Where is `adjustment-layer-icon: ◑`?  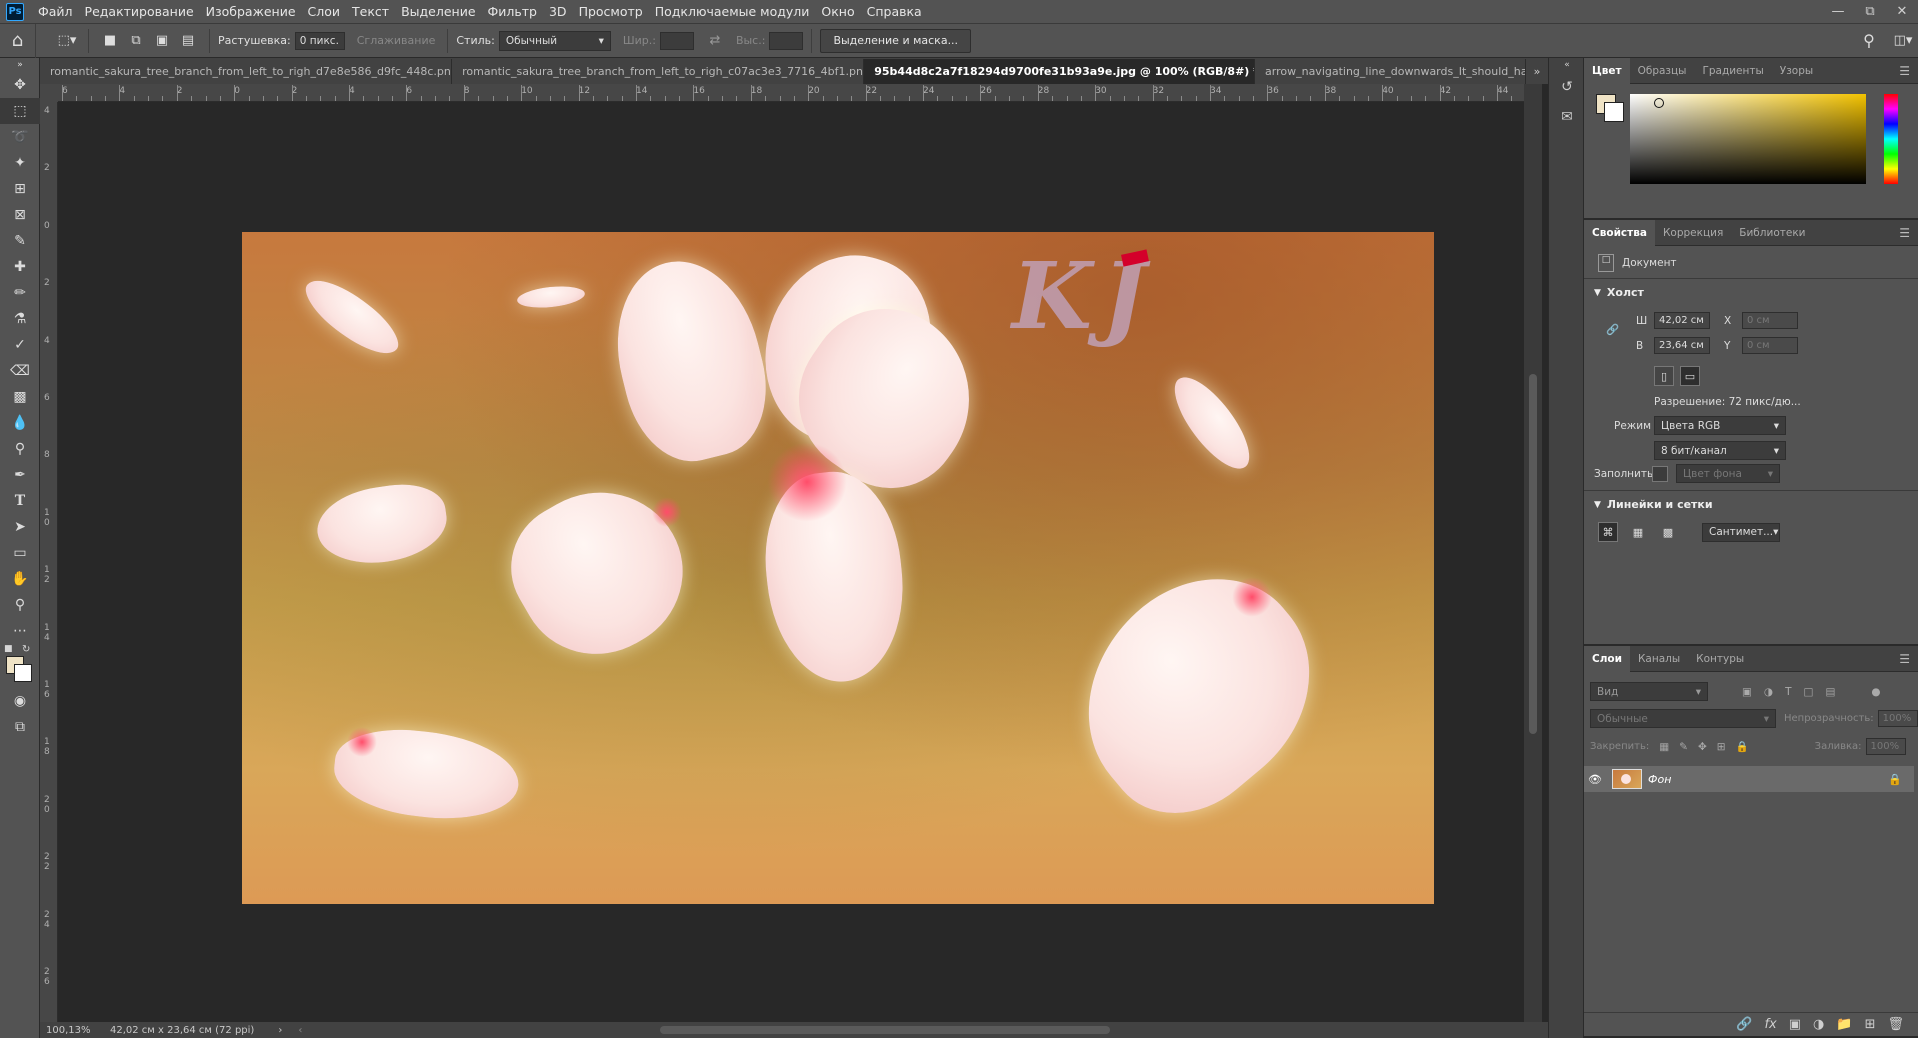 adjustment-layer-icon: ◑ is located at coordinates (1818, 1024).